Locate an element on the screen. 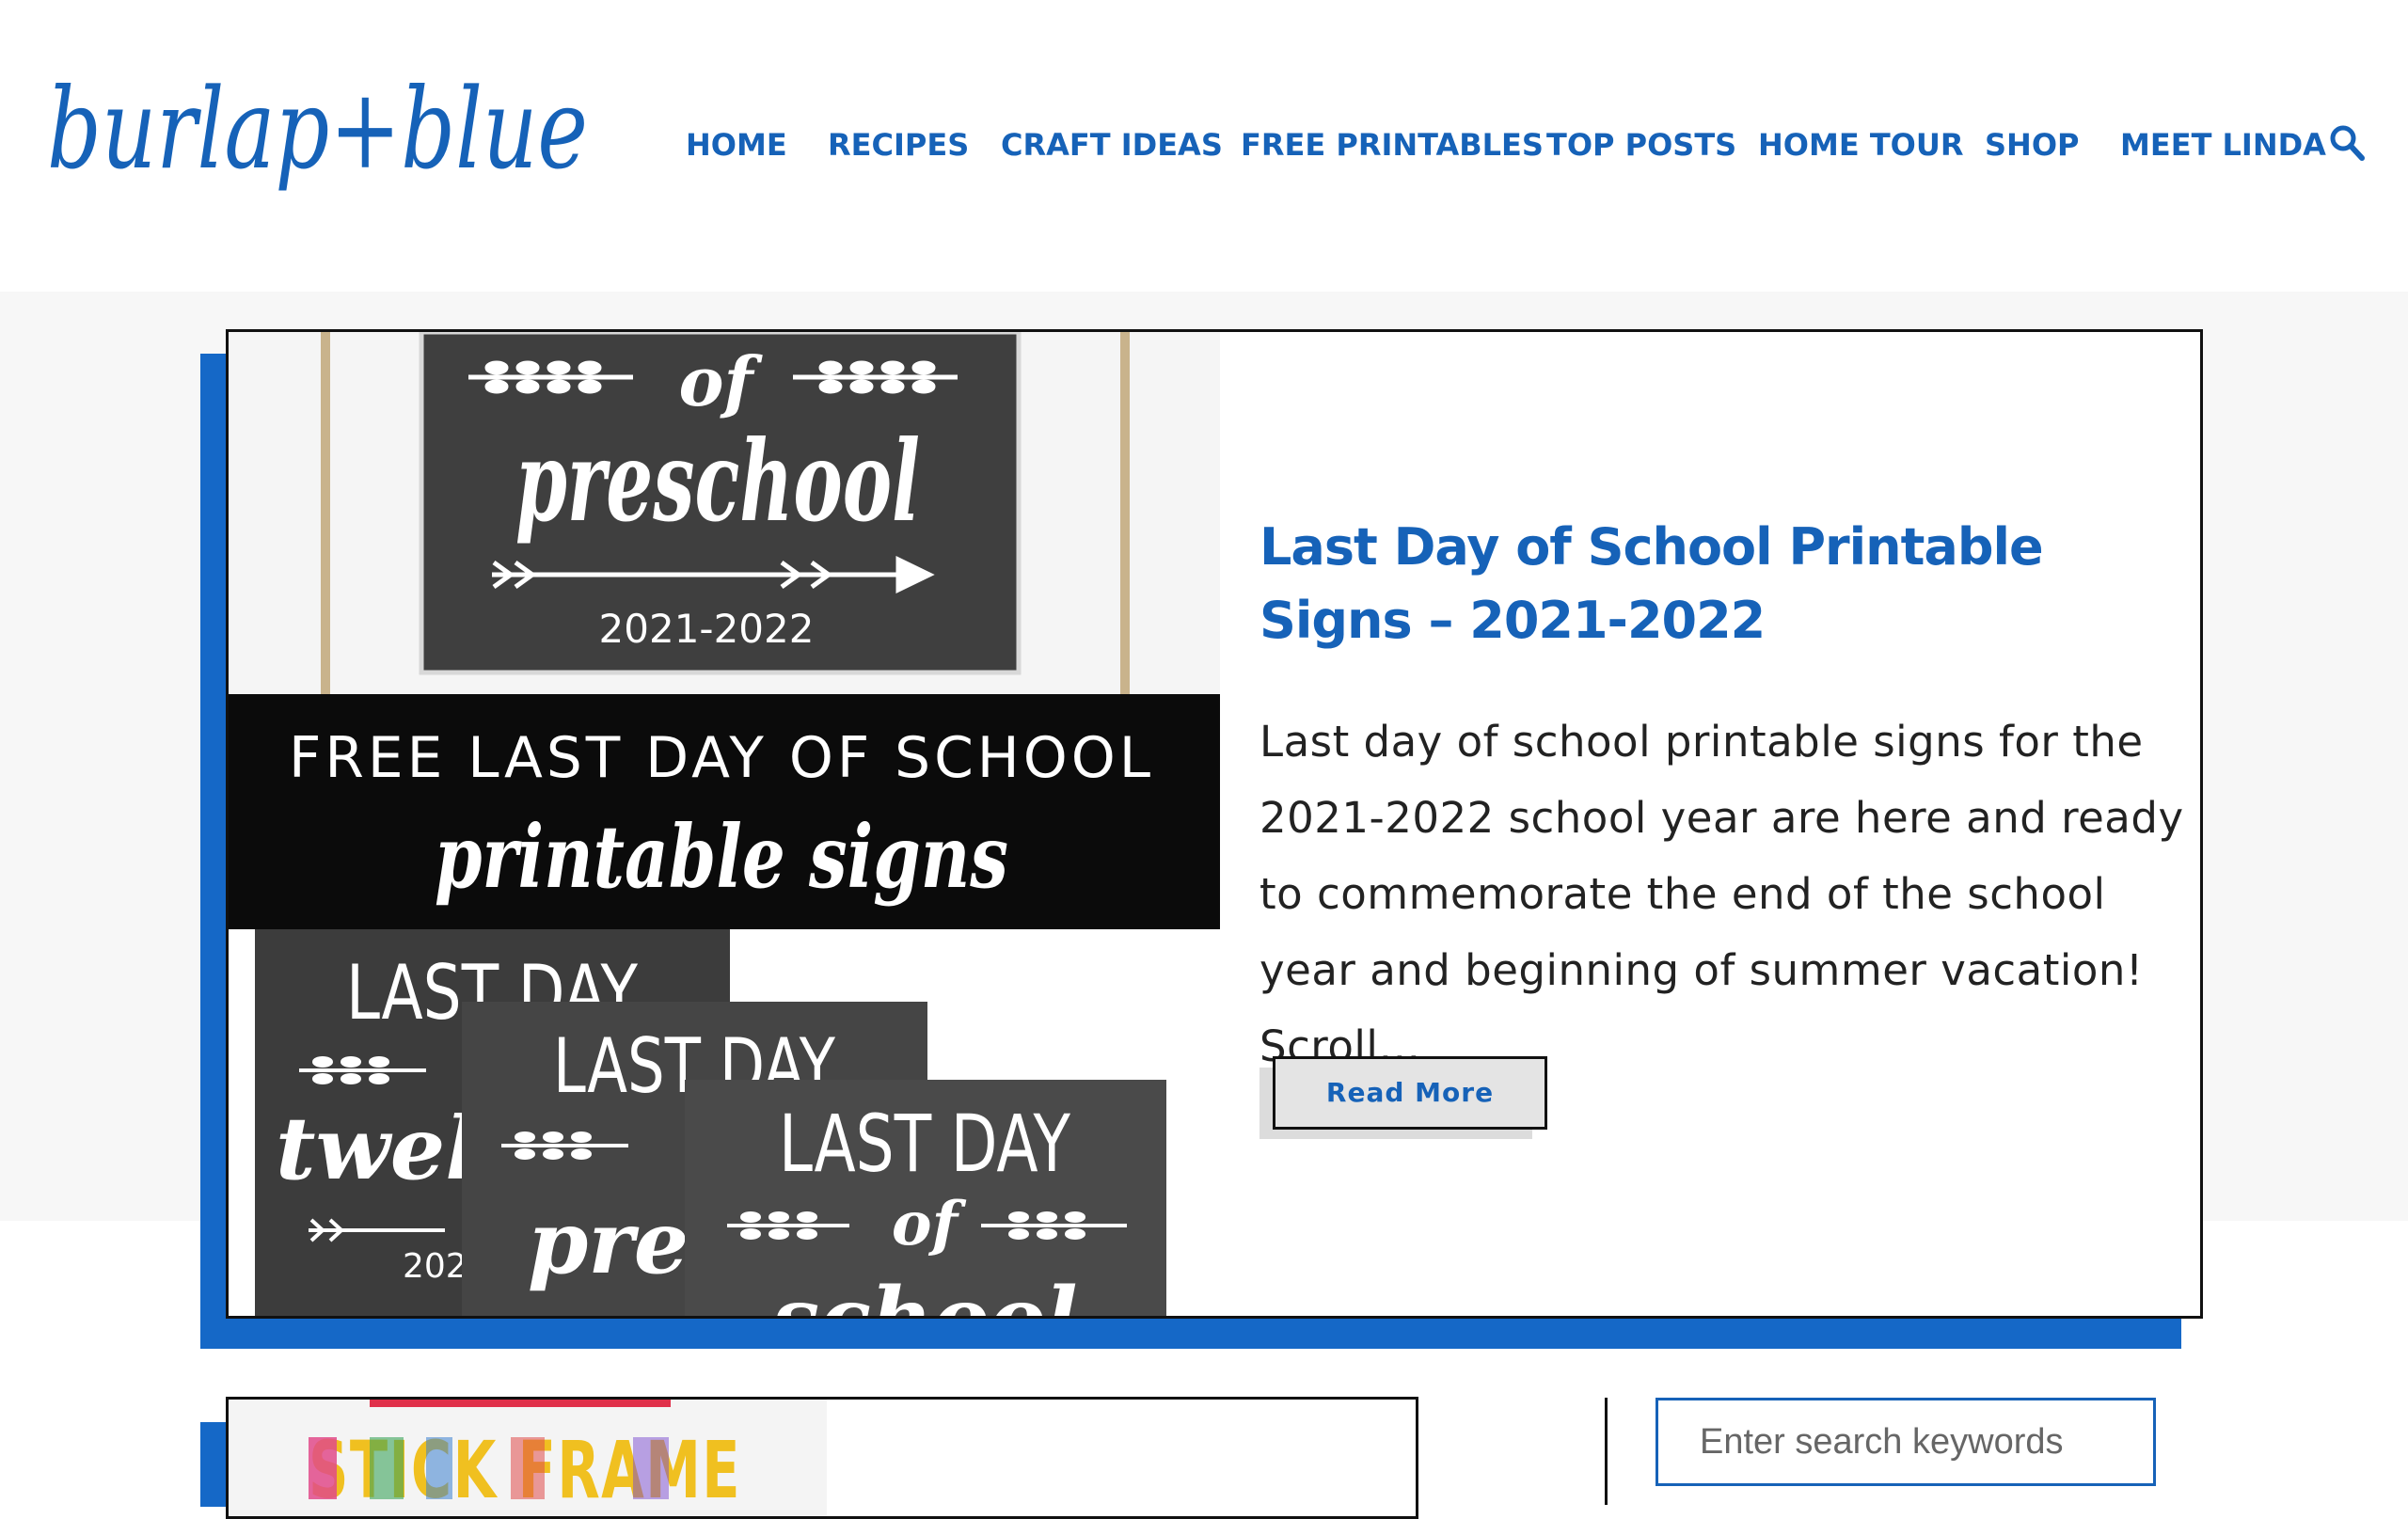 The image size is (2408, 1519). sidebar-divider is located at coordinates (1606, 1451).